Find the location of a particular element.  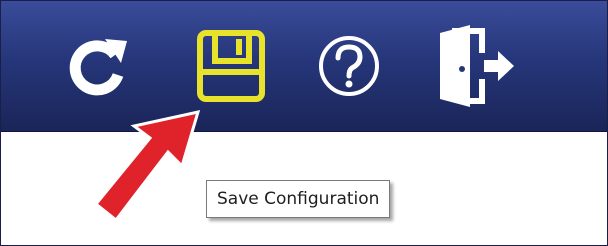

floppy-disk-icon is located at coordinates (231, 66).